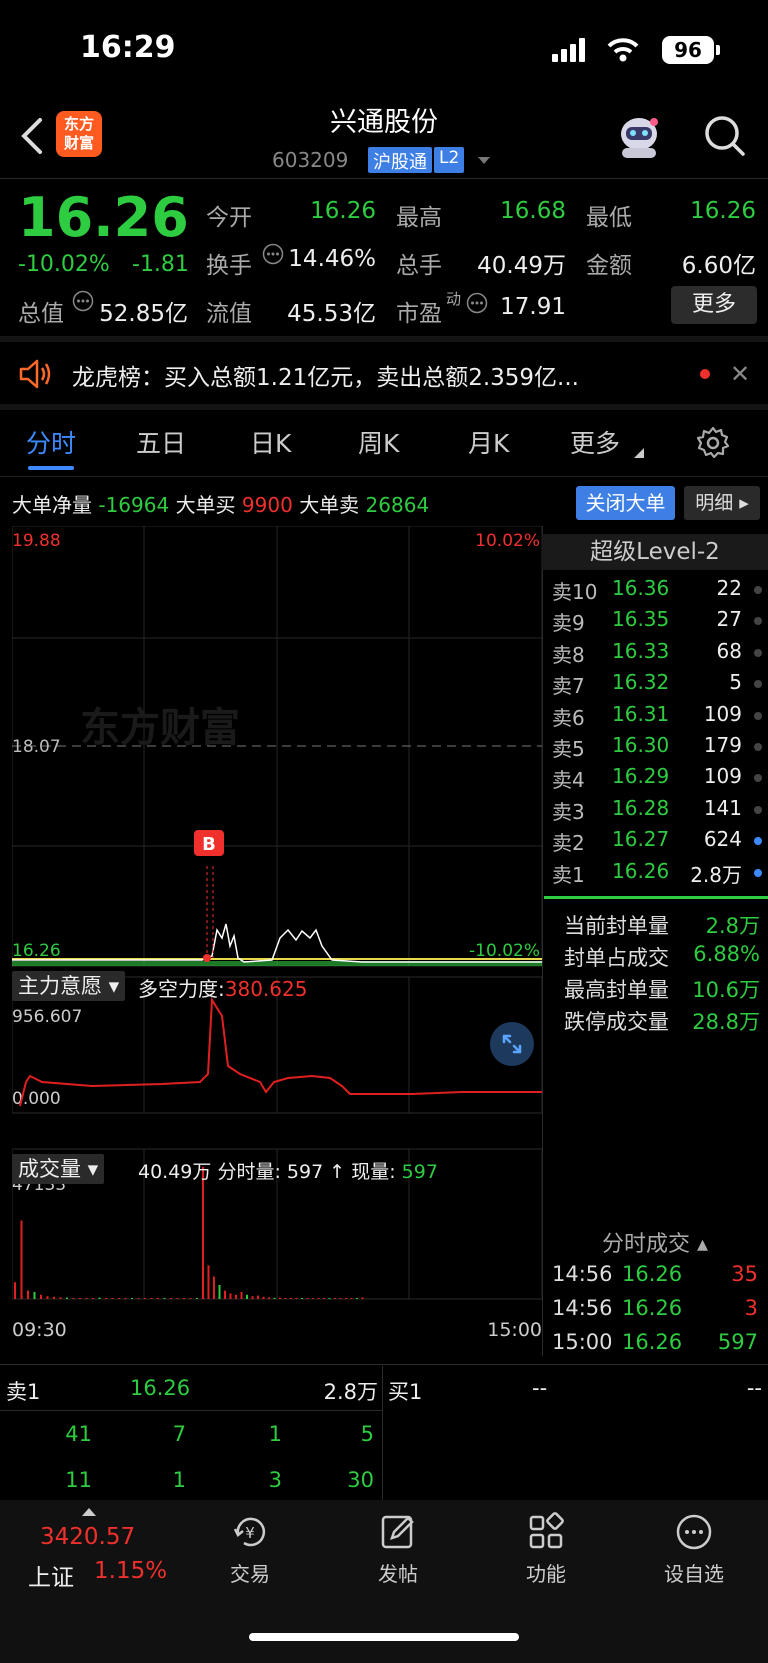 Image resolution: width=768 pixels, height=1663 pixels. Describe the element at coordinates (714, 305) in the screenshot. I see `more-button: 更多` at that location.